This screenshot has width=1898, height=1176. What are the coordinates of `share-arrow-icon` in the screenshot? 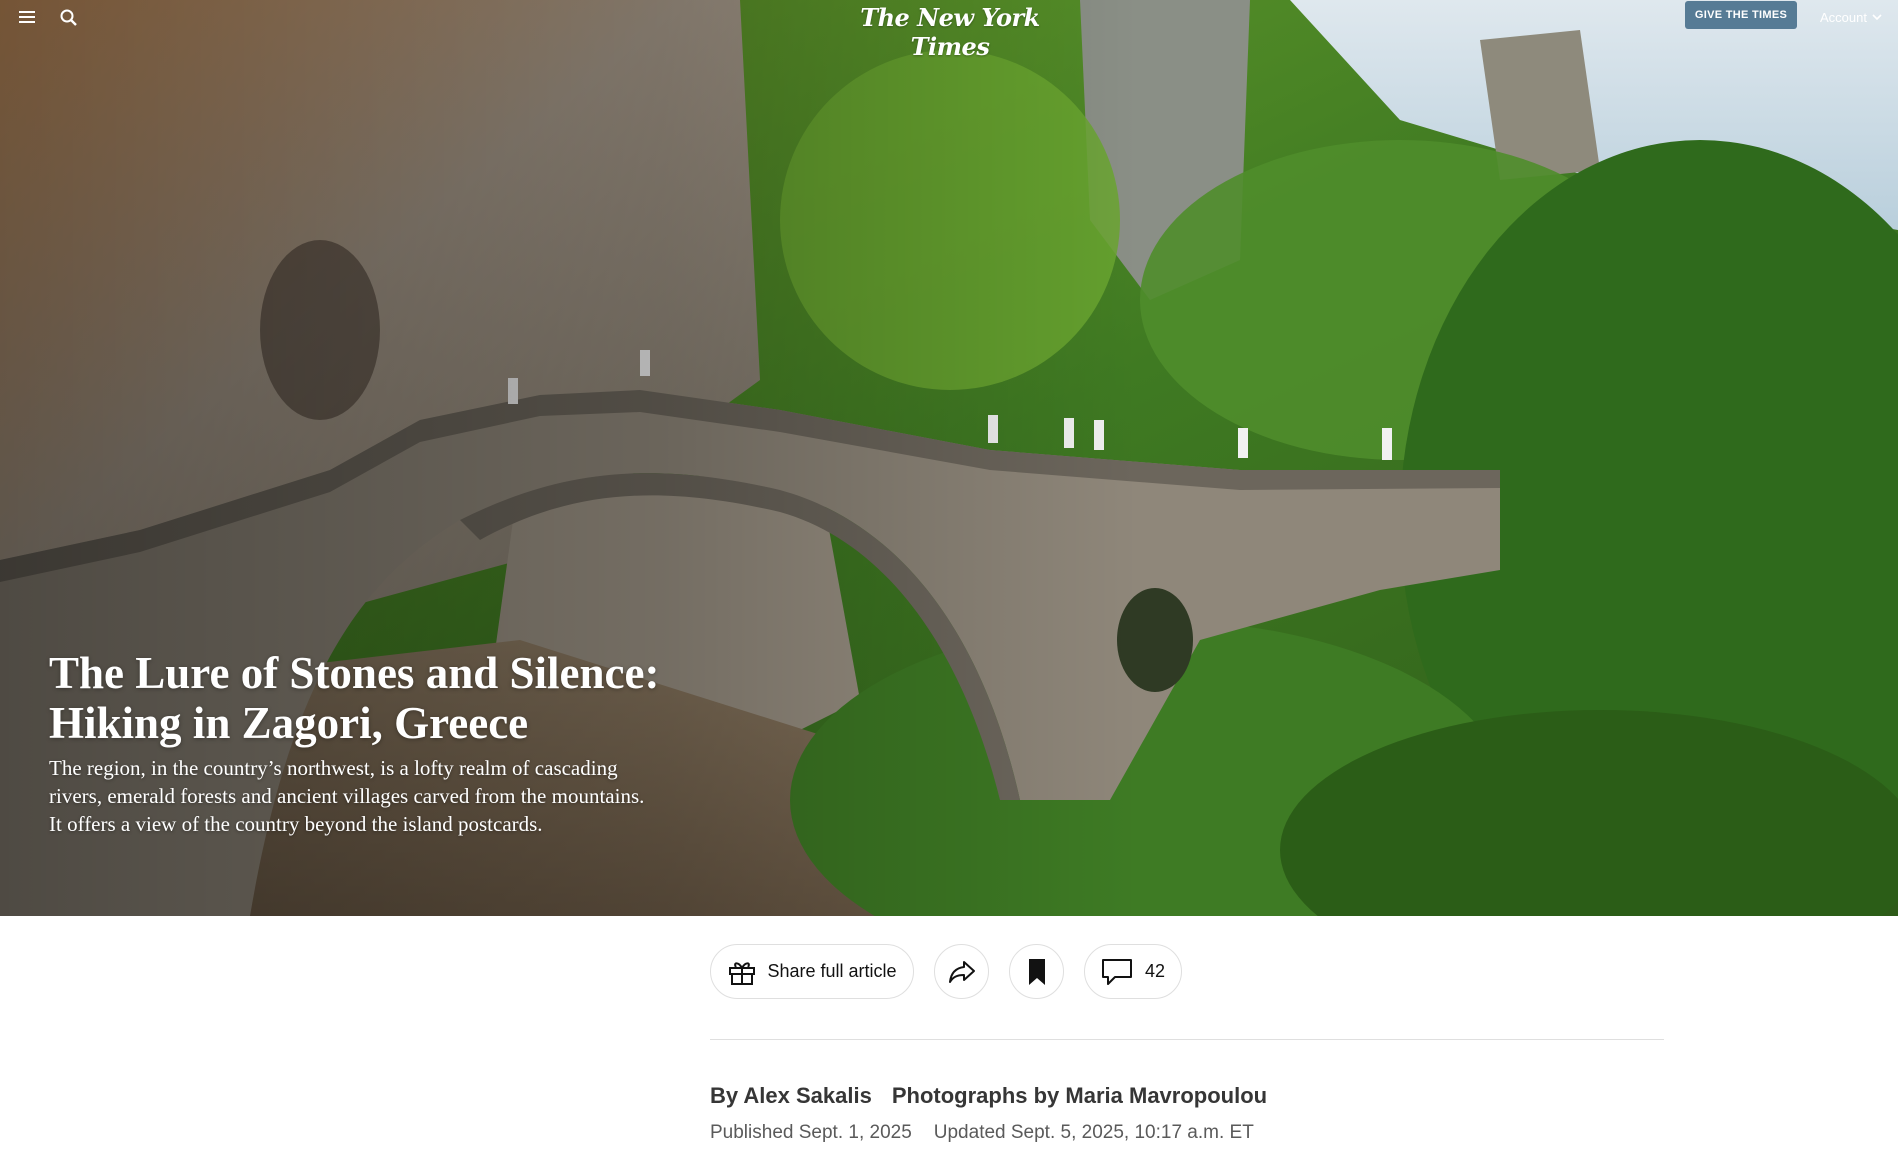 It's located at (961, 971).